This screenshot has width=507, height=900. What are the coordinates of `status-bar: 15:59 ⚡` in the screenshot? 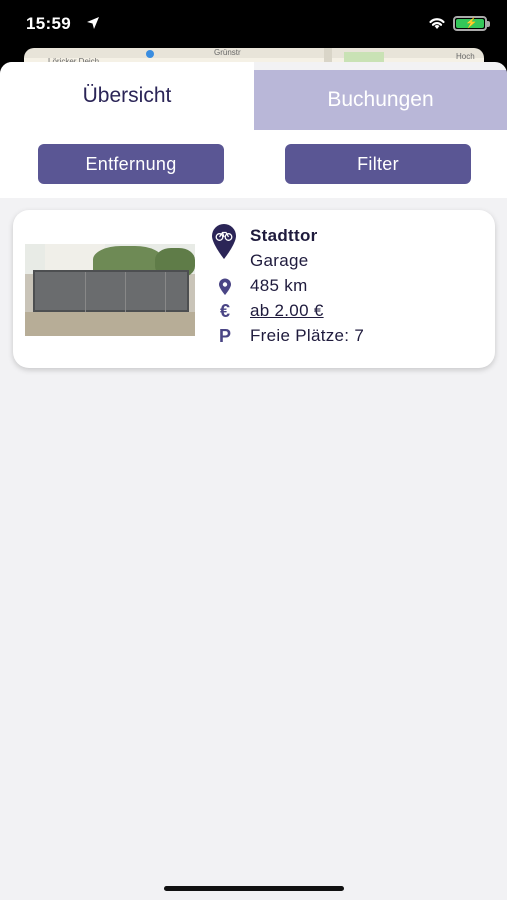 It's located at (253, 24).